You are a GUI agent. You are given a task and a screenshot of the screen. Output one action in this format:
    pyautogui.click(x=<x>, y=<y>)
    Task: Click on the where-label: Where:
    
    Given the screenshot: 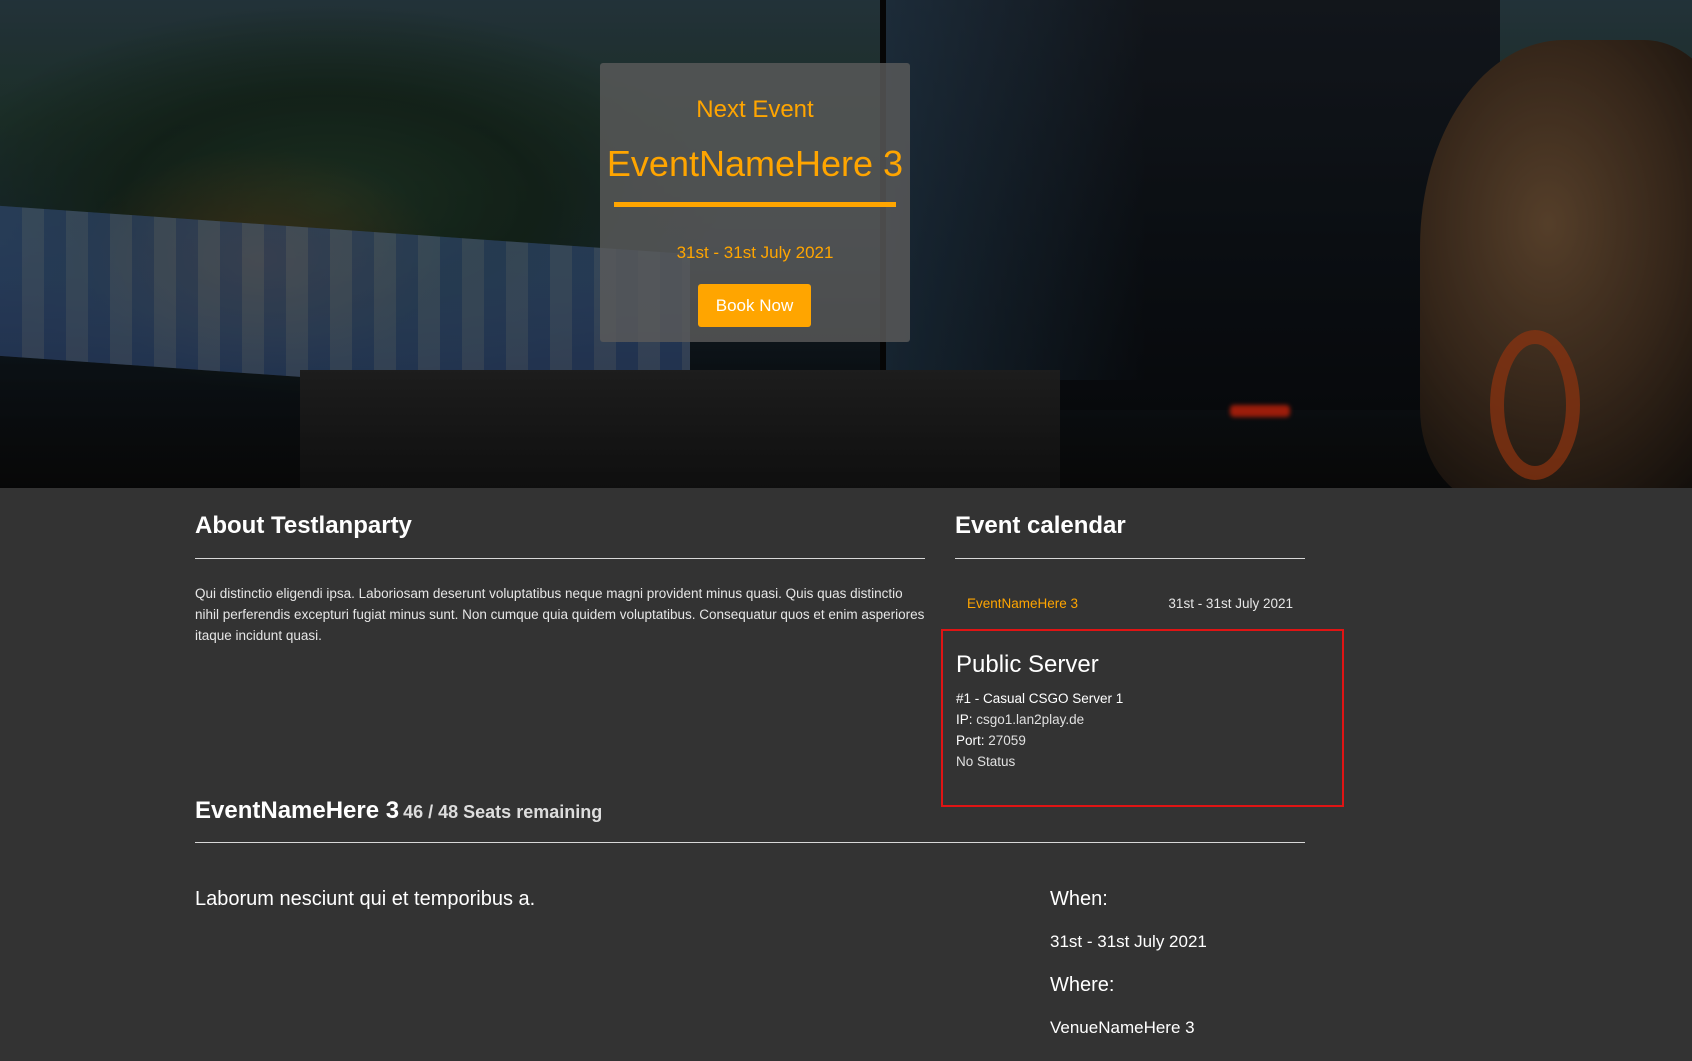 What is the action you would take?
    pyautogui.click(x=1082, y=985)
    